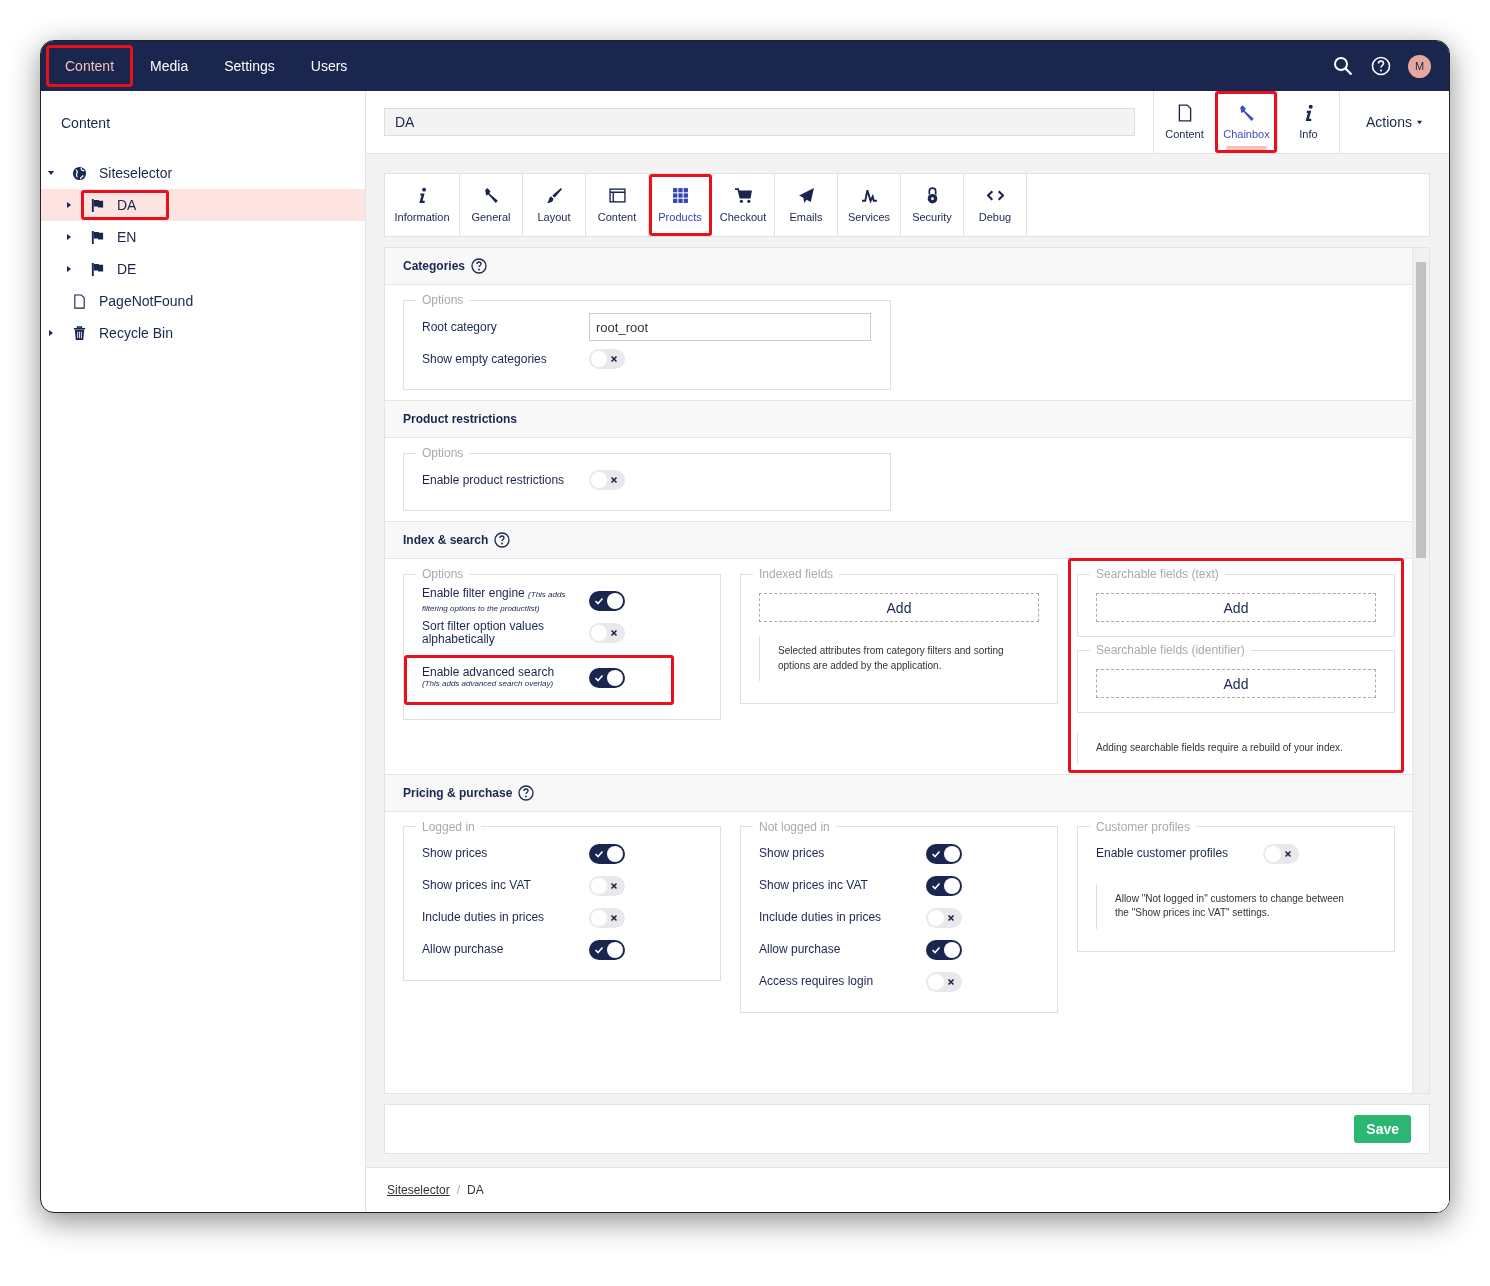  What do you see at coordinates (554, 205) in the screenshot?
I see `section-tab: Layout` at bounding box center [554, 205].